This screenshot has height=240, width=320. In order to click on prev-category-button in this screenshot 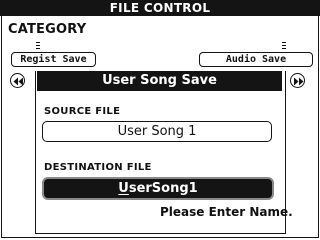, I will do `click(17, 80)`.